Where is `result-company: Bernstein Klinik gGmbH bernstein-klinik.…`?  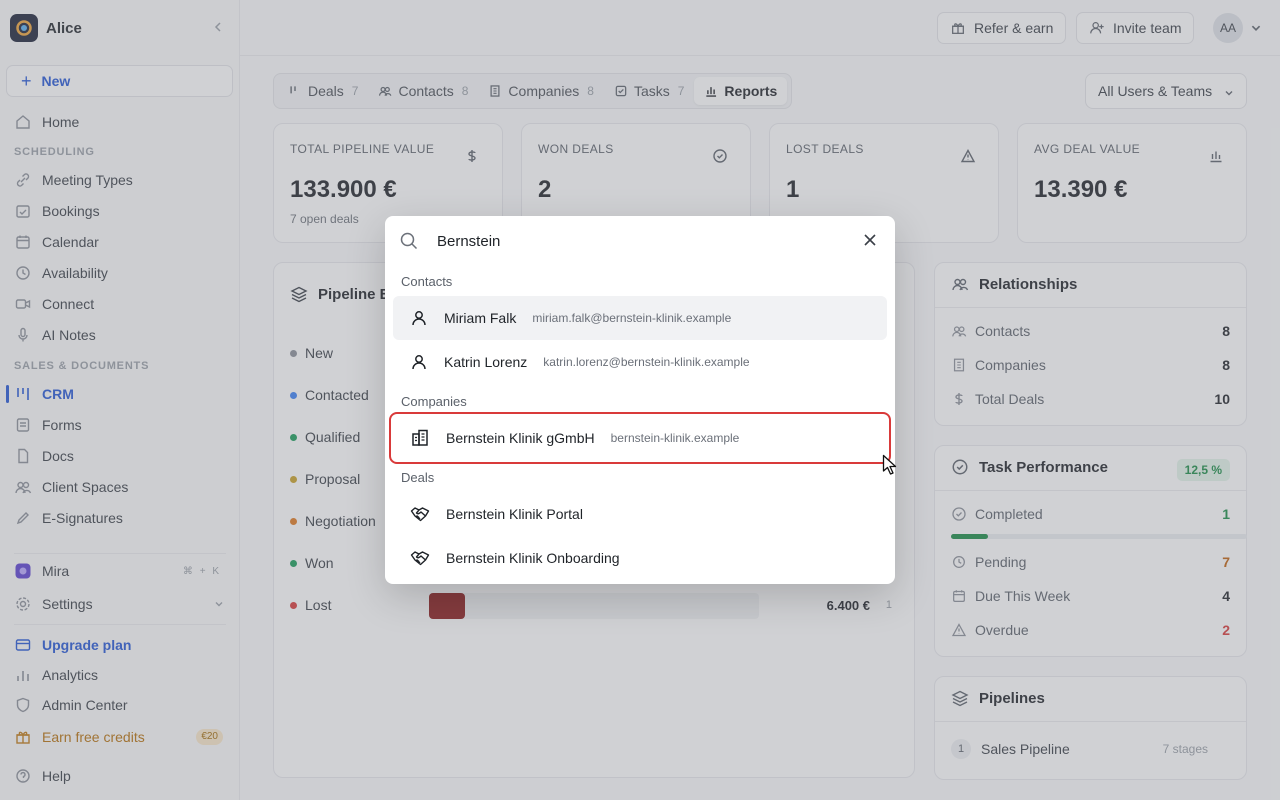
result-company: Bernstein Klinik gGmbH bernstein-klinik.… is located at coordinates (640, 438).